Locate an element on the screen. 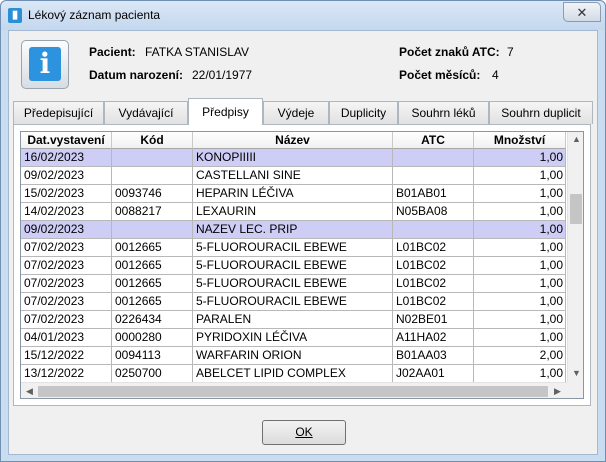  table-row: 09/02/2023 NAZEV LEC. PRIP 1,00 is located at coordinates (293, 230).